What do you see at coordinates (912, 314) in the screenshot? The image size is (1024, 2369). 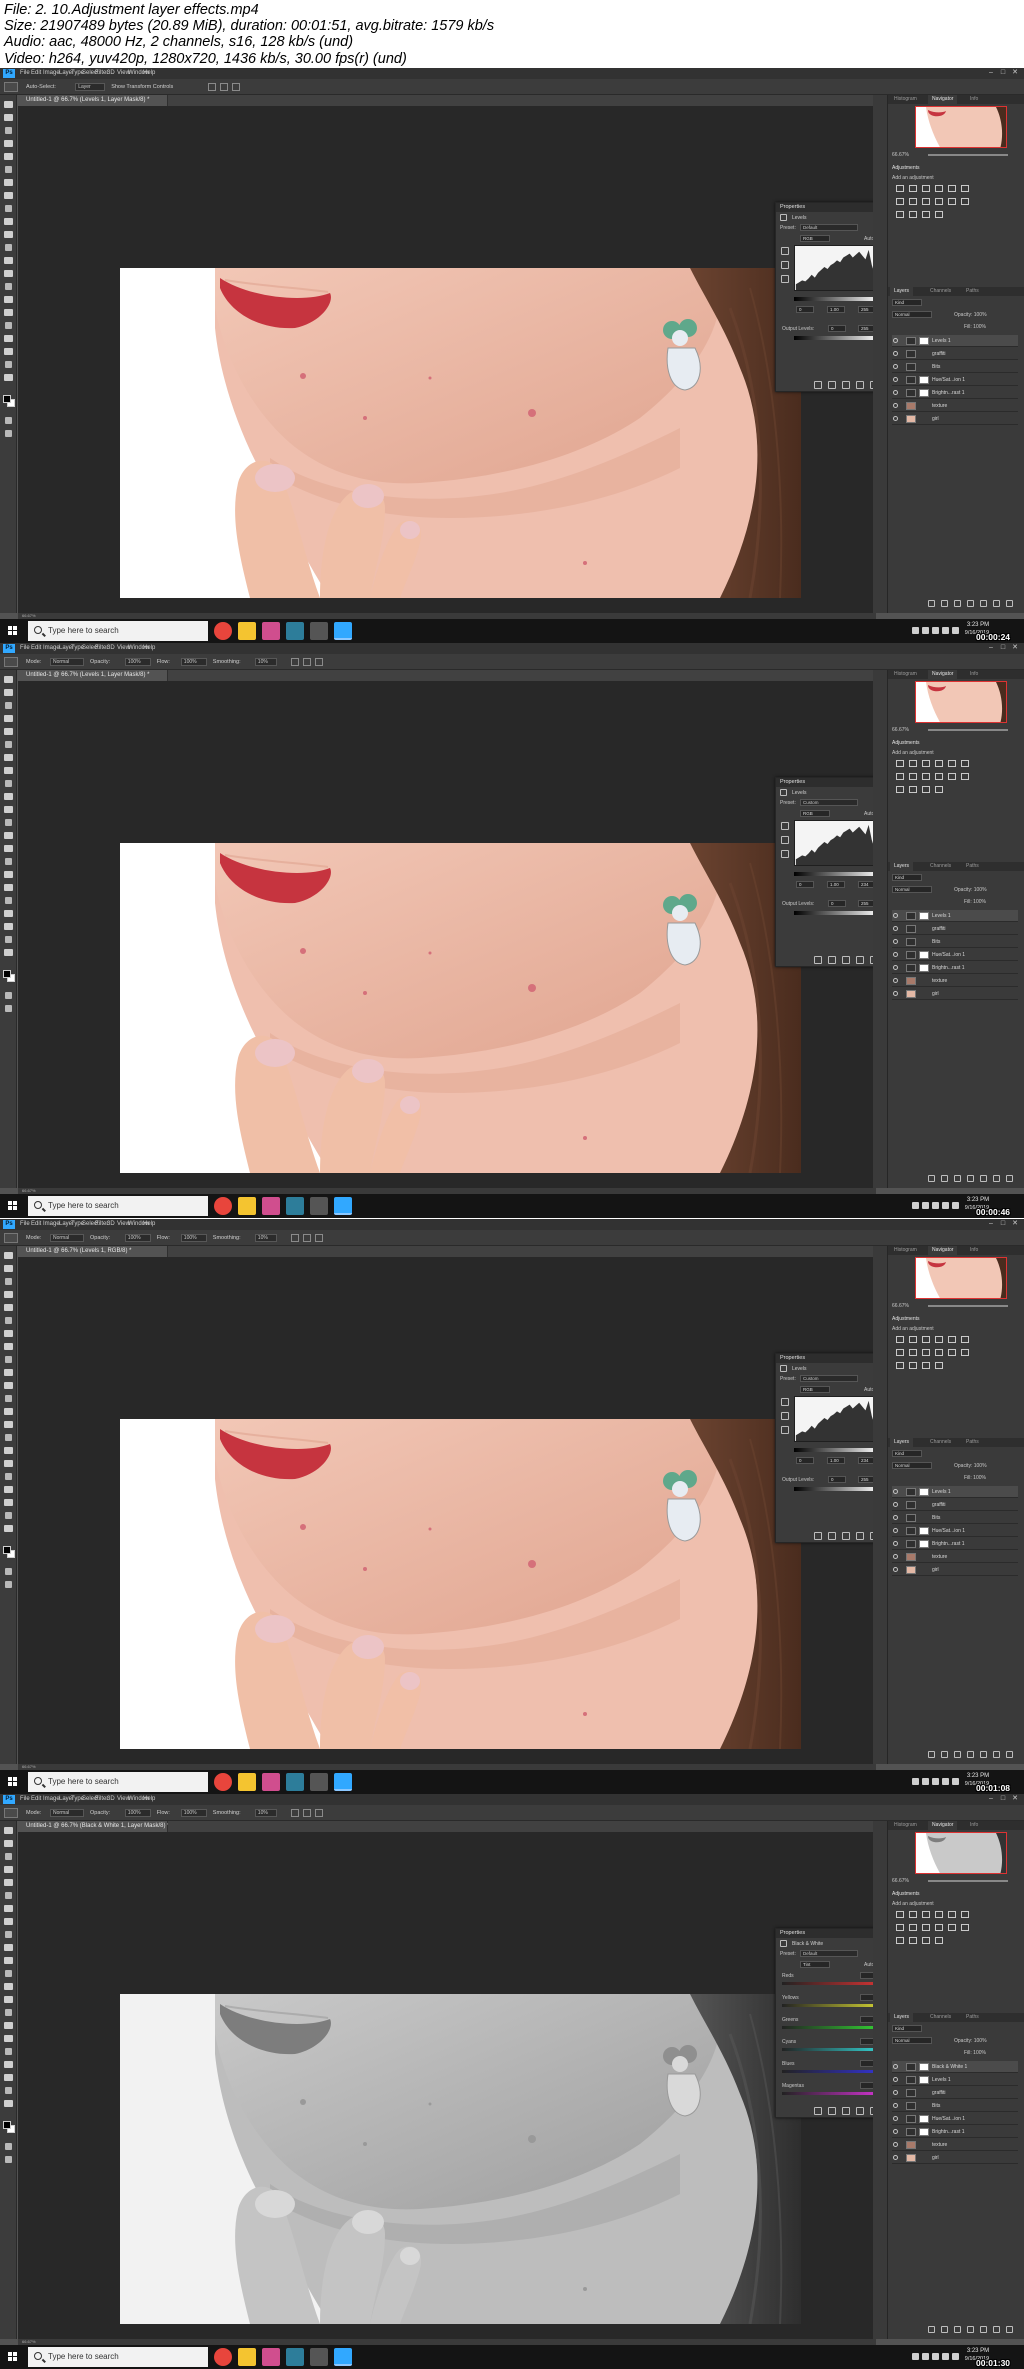 I see `blend-mode-dropdown: Normal` at bounding box center [912, 314].